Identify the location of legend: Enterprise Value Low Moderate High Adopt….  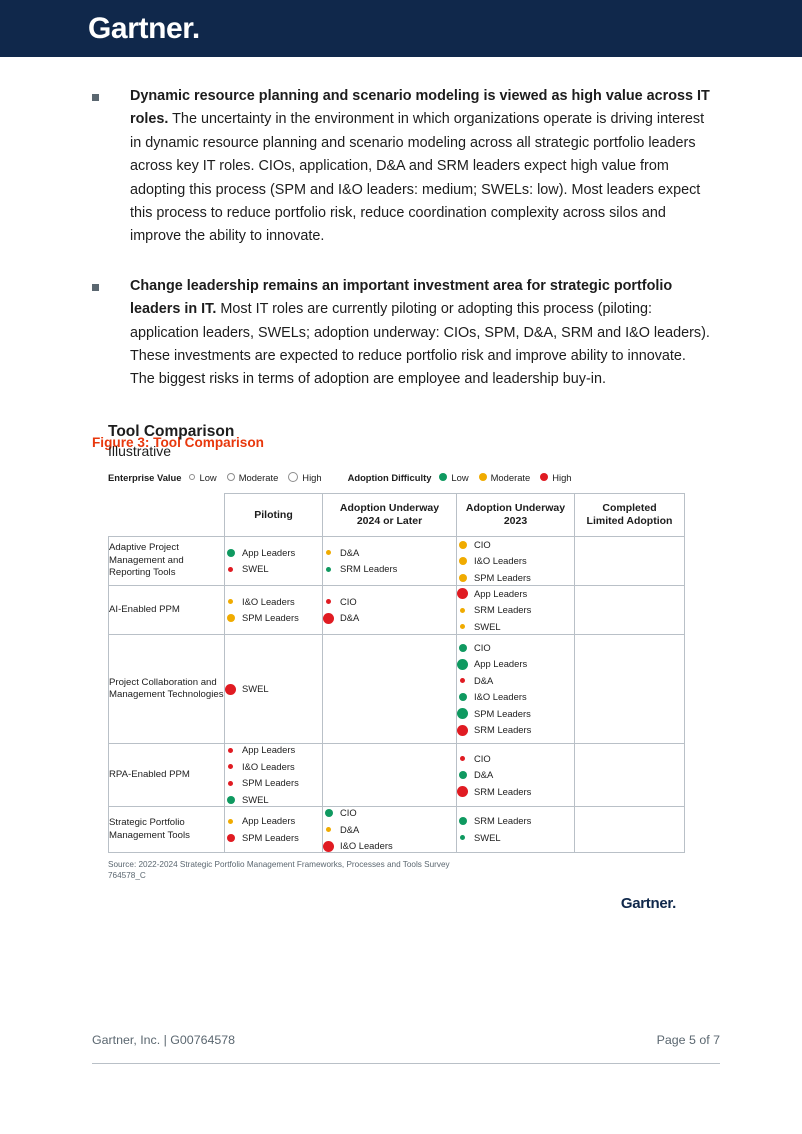
(396, 477).